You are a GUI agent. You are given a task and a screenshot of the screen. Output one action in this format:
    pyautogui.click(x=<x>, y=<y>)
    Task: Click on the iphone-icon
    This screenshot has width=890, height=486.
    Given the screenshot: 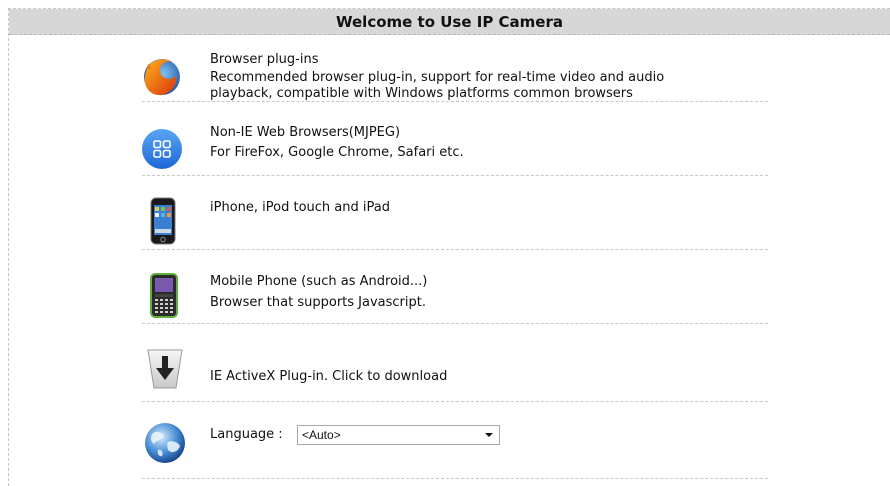 What is the action you would take?
    pyautogui.click(x=163, y=223)
    